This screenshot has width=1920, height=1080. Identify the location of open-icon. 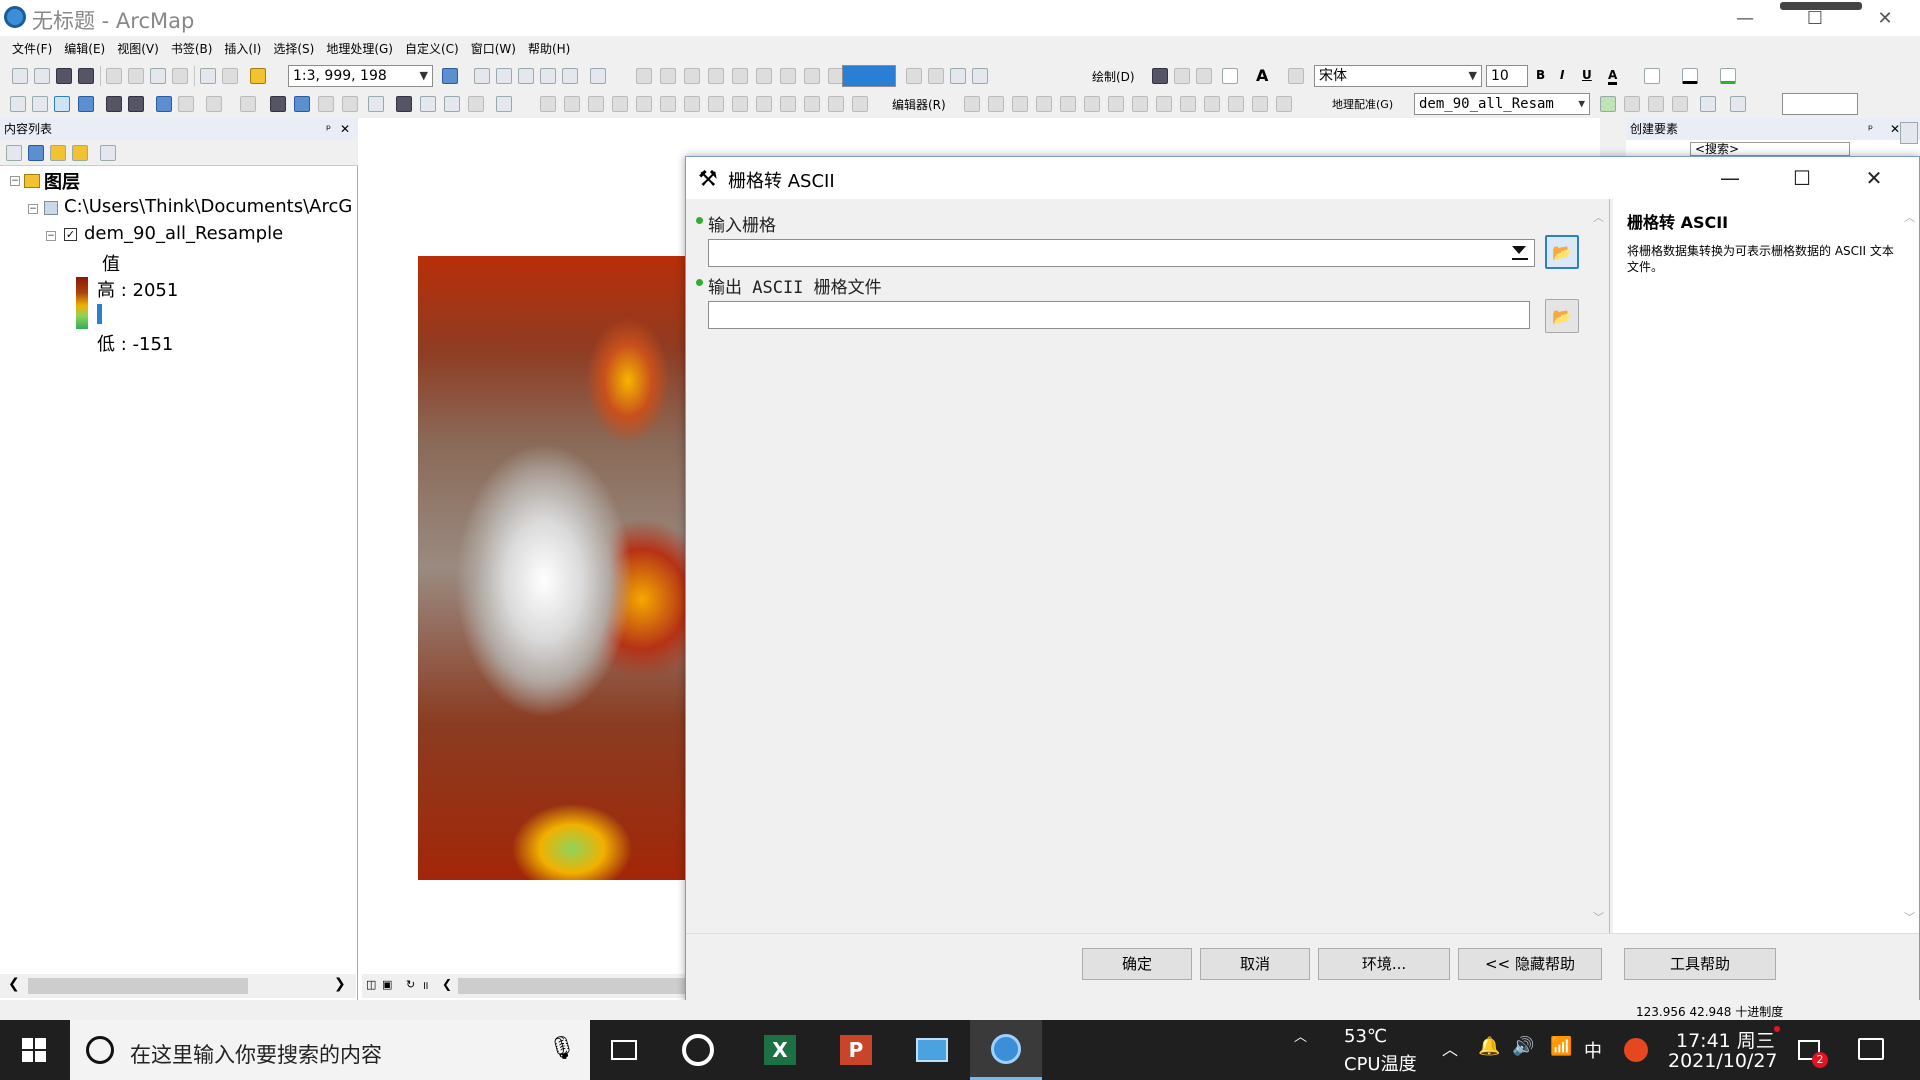
(42, 76).